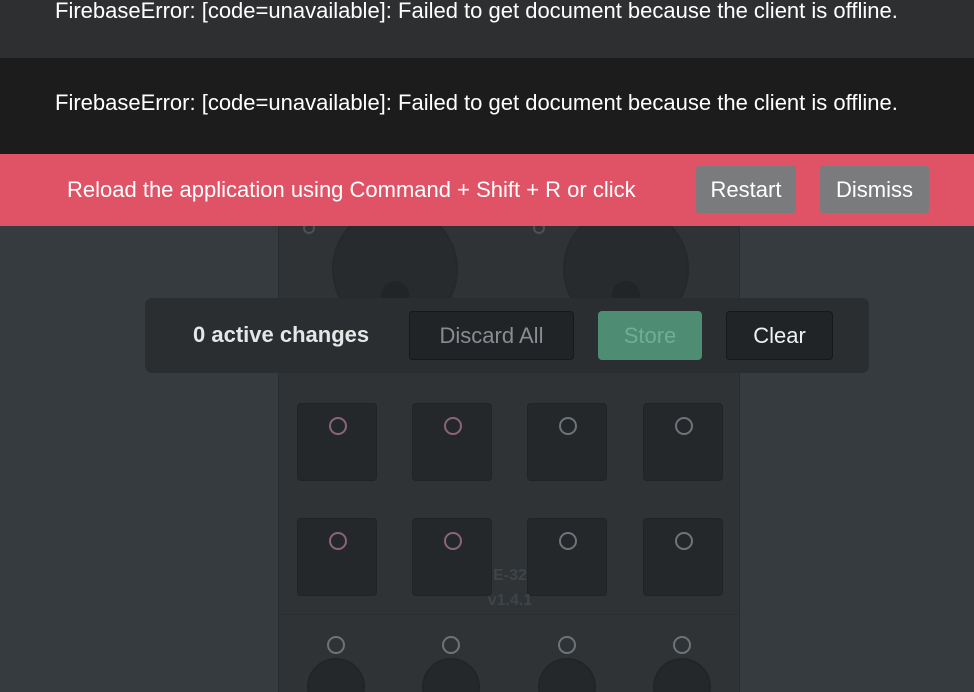  Describe the element at coordinates (510, 575) in the screenshot. I see `device-model-label: E-32` at that location.